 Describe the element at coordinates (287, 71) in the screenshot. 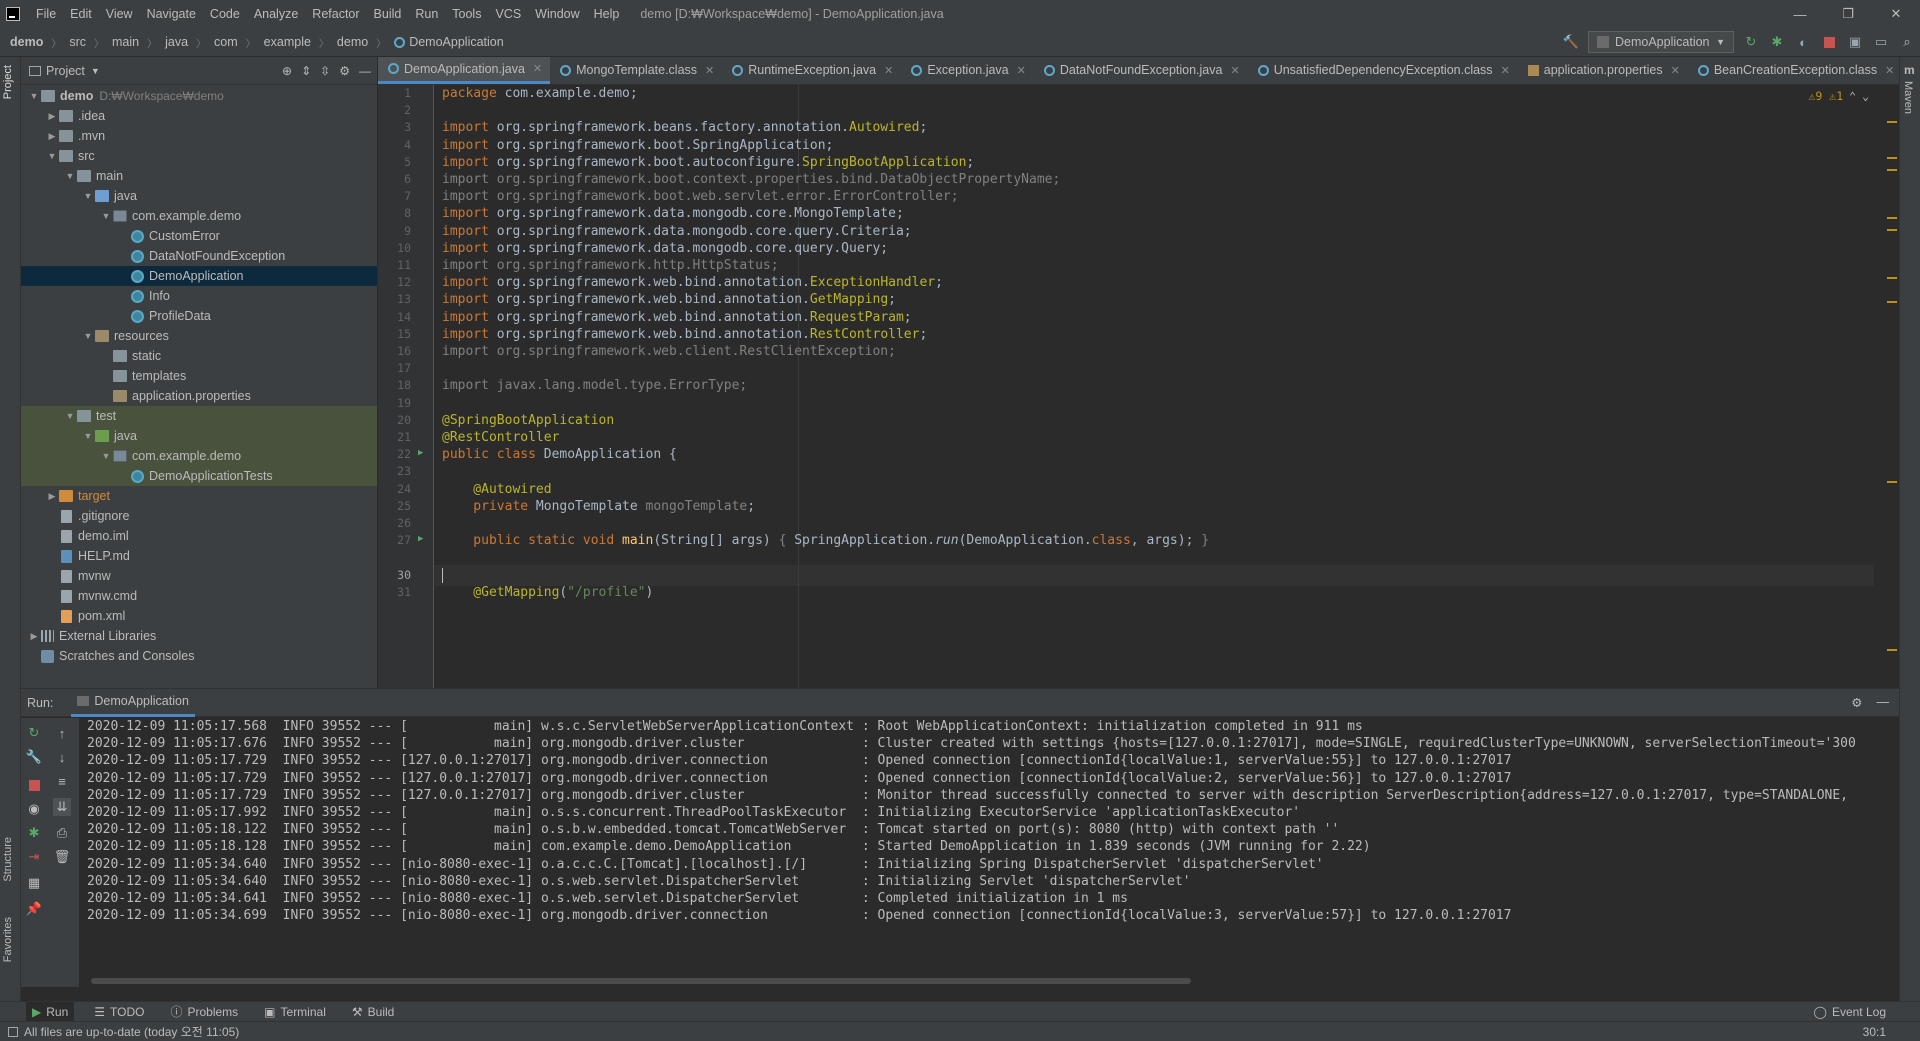

I see `locate-icon: ⊕` at that location.